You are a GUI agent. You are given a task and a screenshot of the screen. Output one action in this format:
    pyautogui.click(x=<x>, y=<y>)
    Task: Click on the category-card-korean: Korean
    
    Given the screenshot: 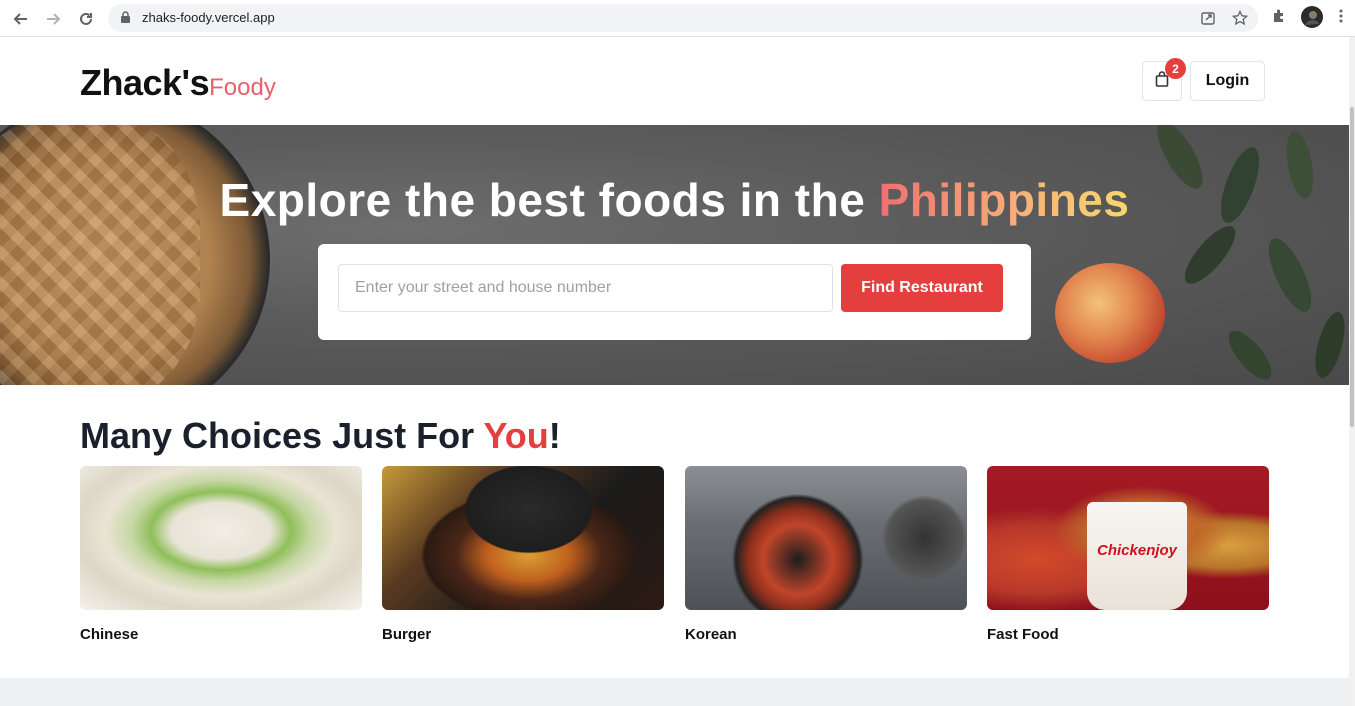 What is the action you would take?
    pyautogui.click(x=826, y=561)
    